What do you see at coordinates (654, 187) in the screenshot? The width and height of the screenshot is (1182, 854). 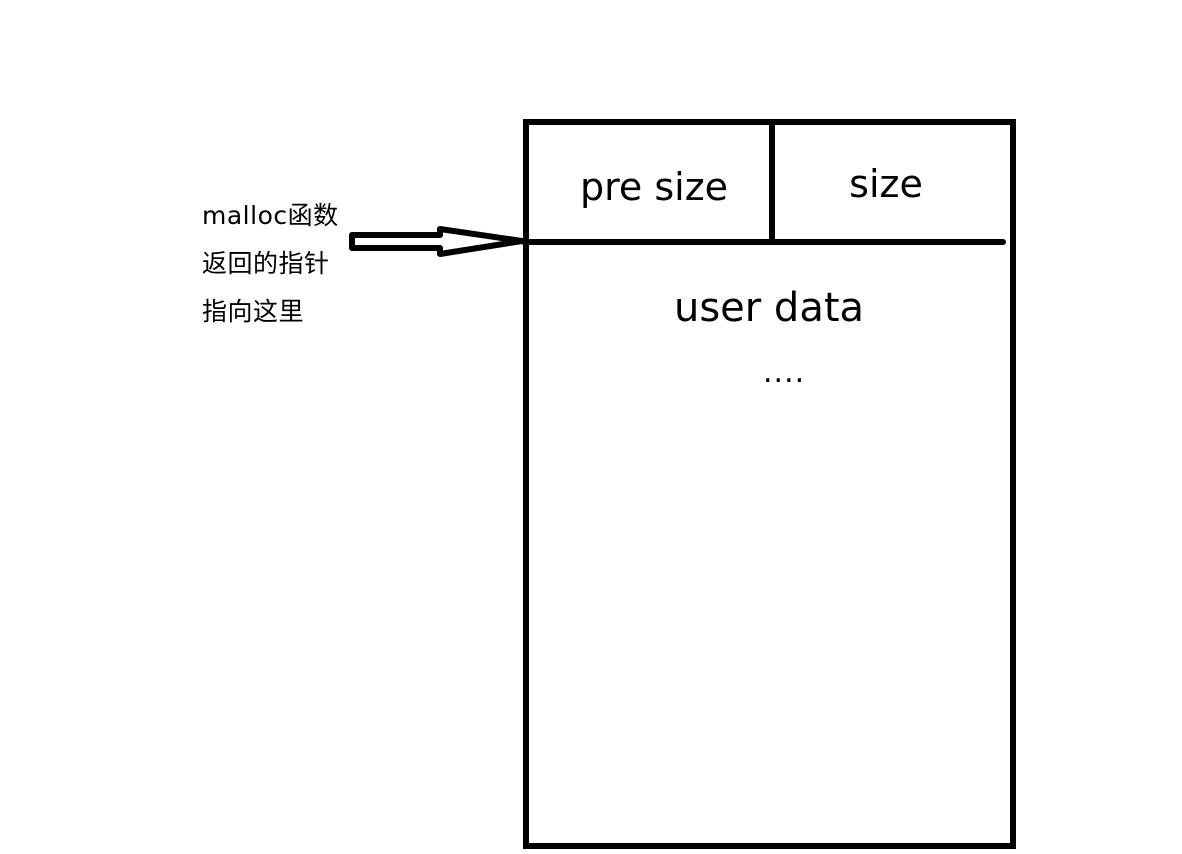 I see `pre-size-label: pre size` at bounding box center [654, 187].